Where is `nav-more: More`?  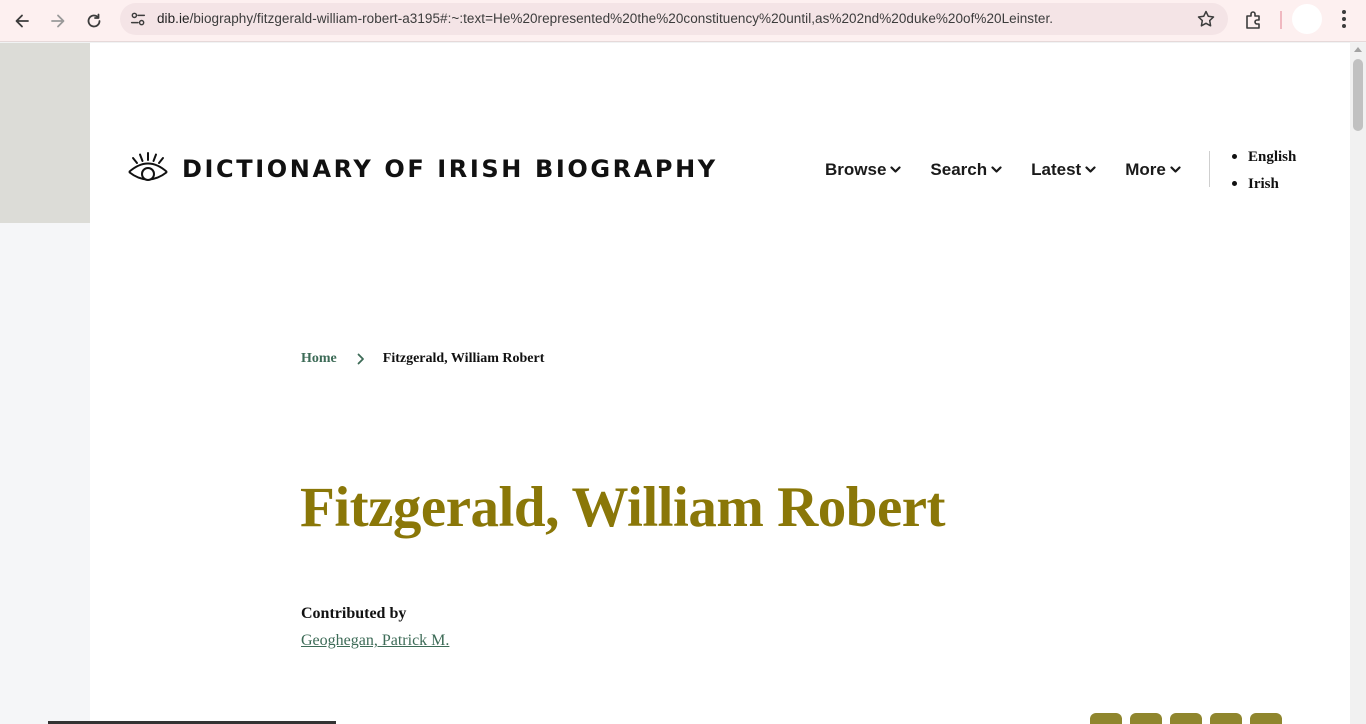
nav-more: More is located at coordinates (1153, 170).